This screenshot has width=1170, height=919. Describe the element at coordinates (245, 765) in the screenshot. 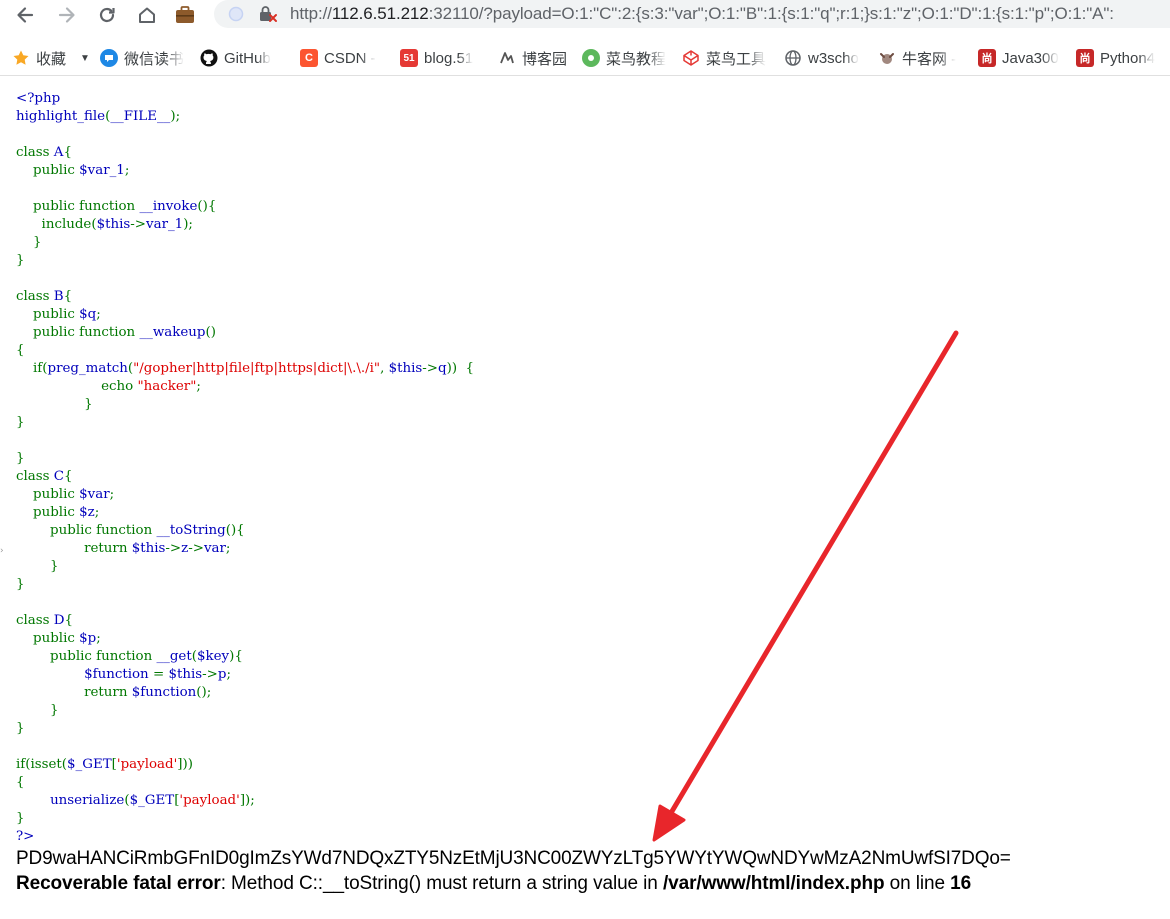

I see `code-line: if(isset($_GET['payload']))` at that location.